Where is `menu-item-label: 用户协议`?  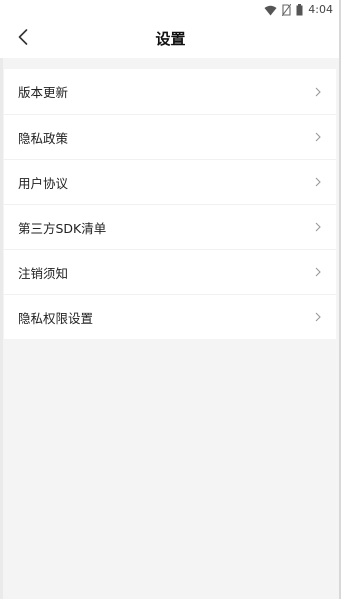
menu-item-label: 用户协议 is located at coordinates (43, 183).